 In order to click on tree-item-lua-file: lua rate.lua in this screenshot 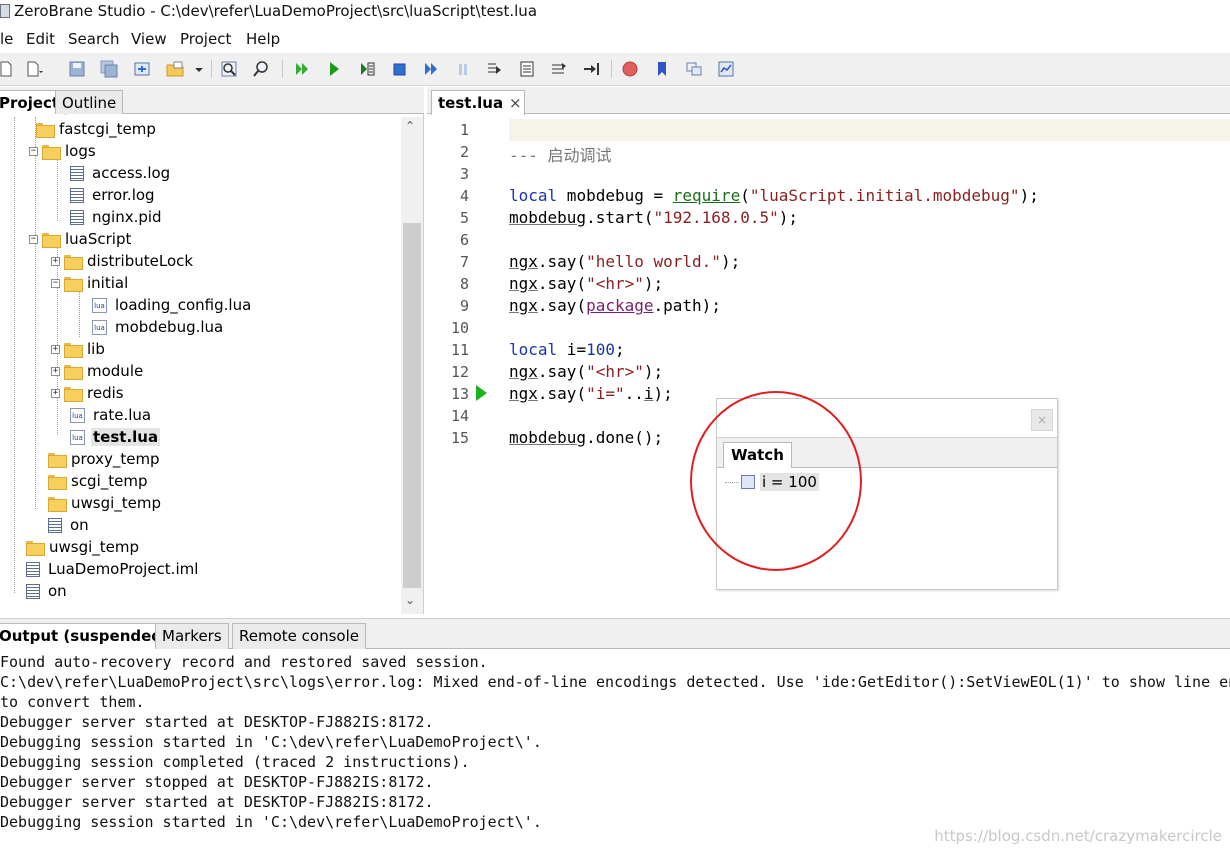, I will do `click(111, 415)`.